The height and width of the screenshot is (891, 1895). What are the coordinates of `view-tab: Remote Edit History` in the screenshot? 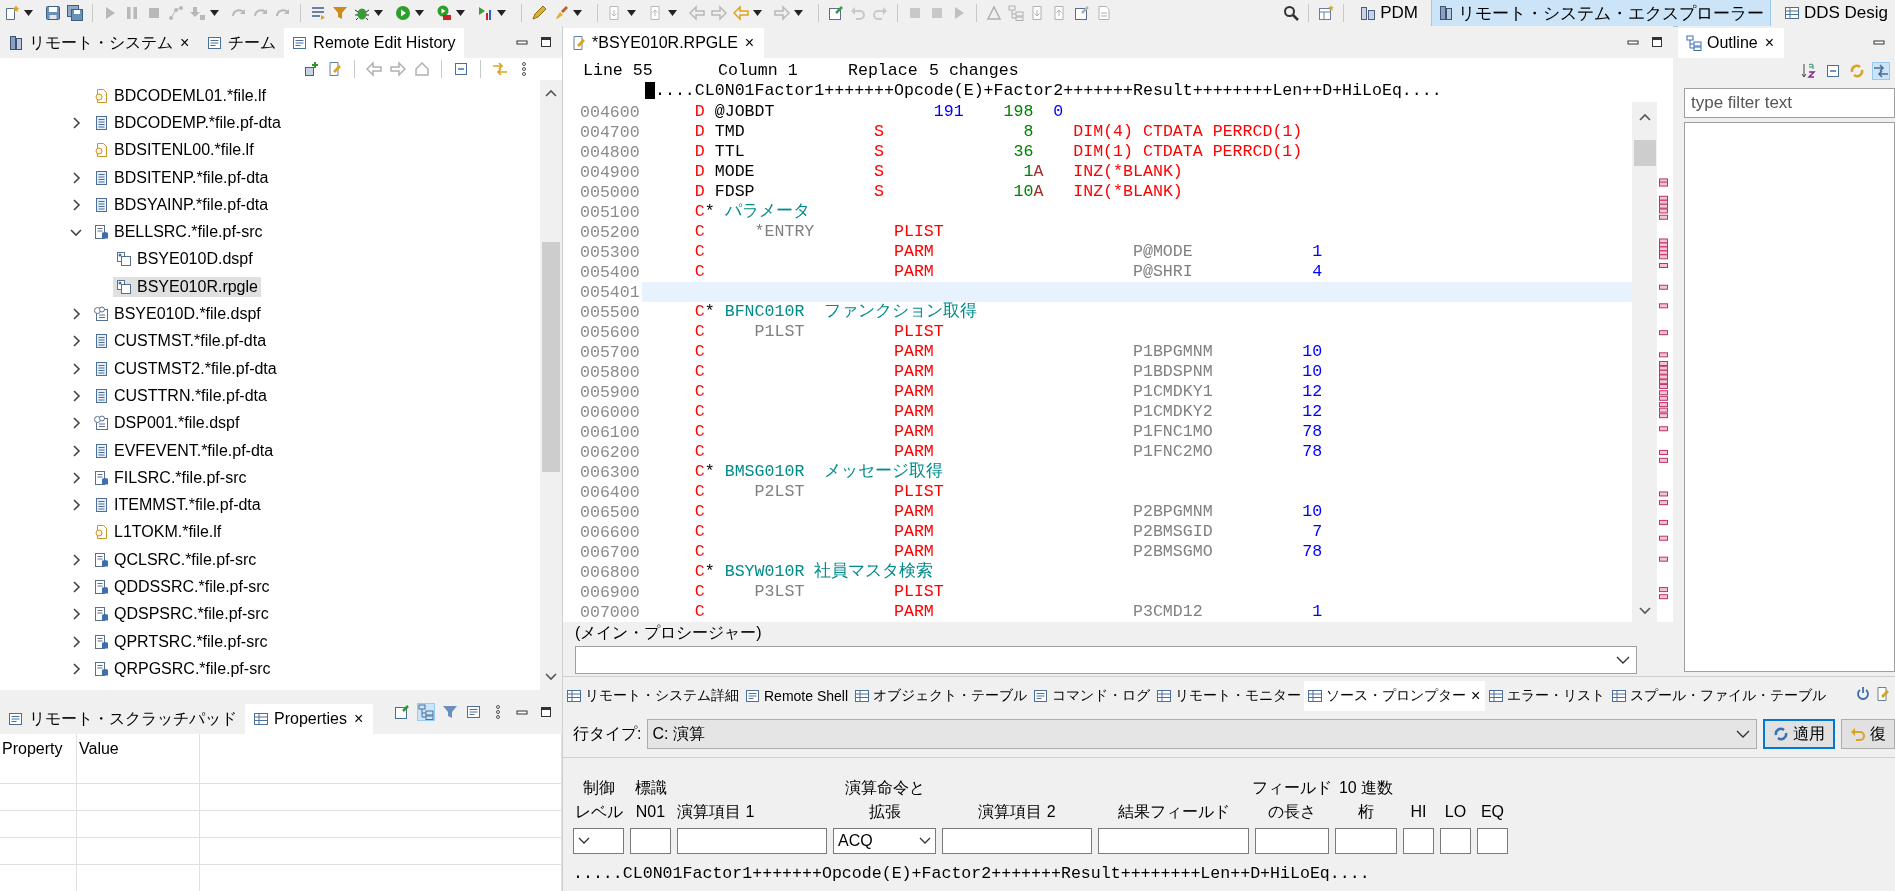 It's located at (374, 43).